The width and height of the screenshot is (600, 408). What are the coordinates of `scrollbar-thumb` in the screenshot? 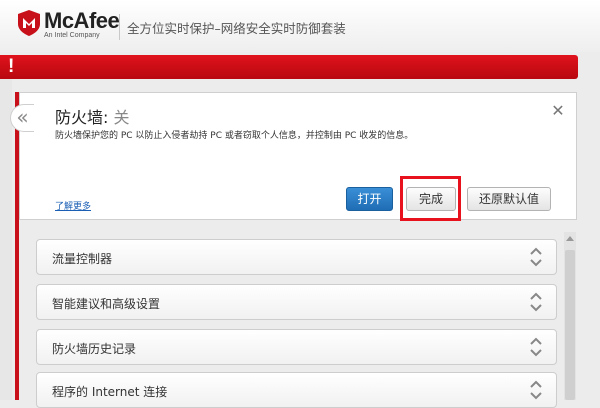 It's located at (570, 325).